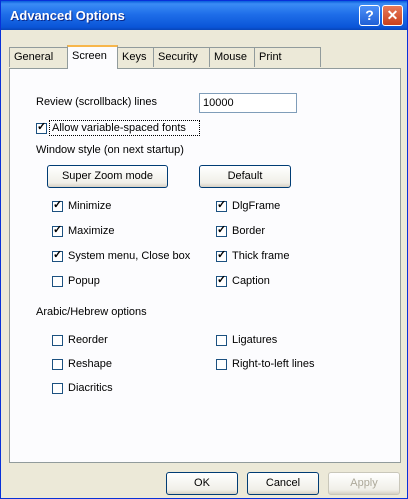 The height and width of the screenshot is (499, 408). I want to click on help-button: ?, so click(369, 15).